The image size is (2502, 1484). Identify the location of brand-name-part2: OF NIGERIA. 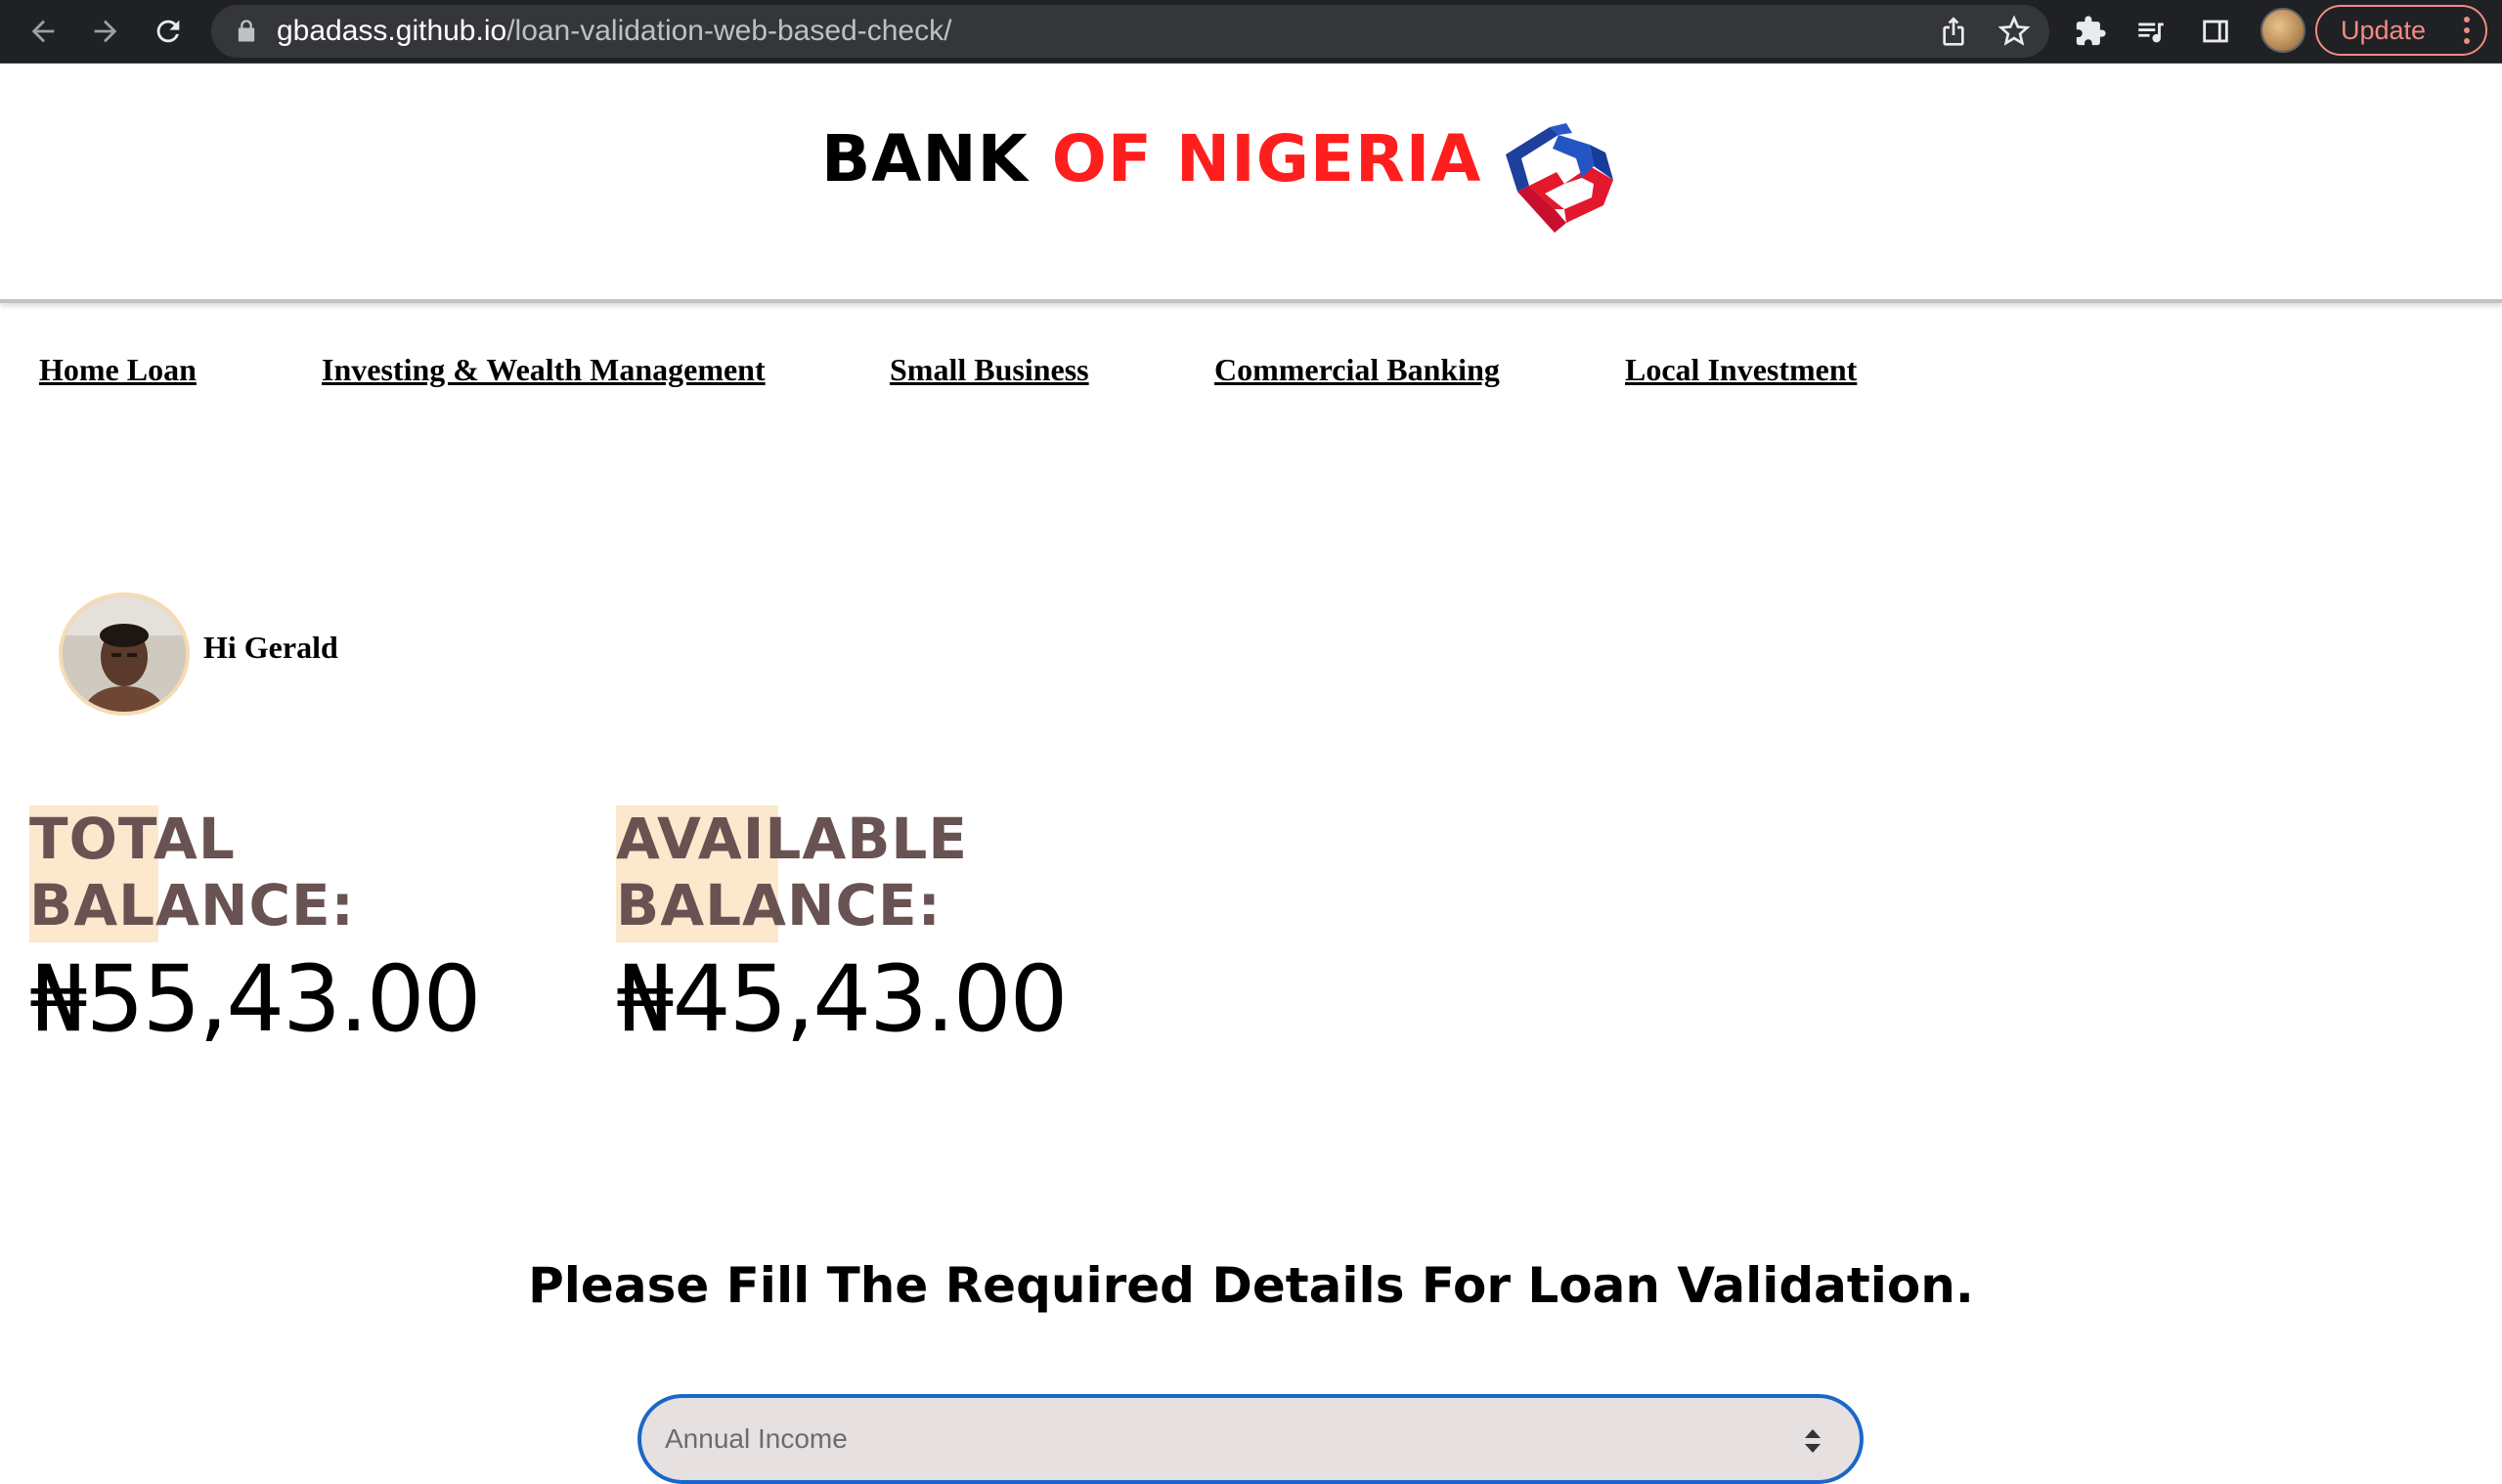
(1266, 158).